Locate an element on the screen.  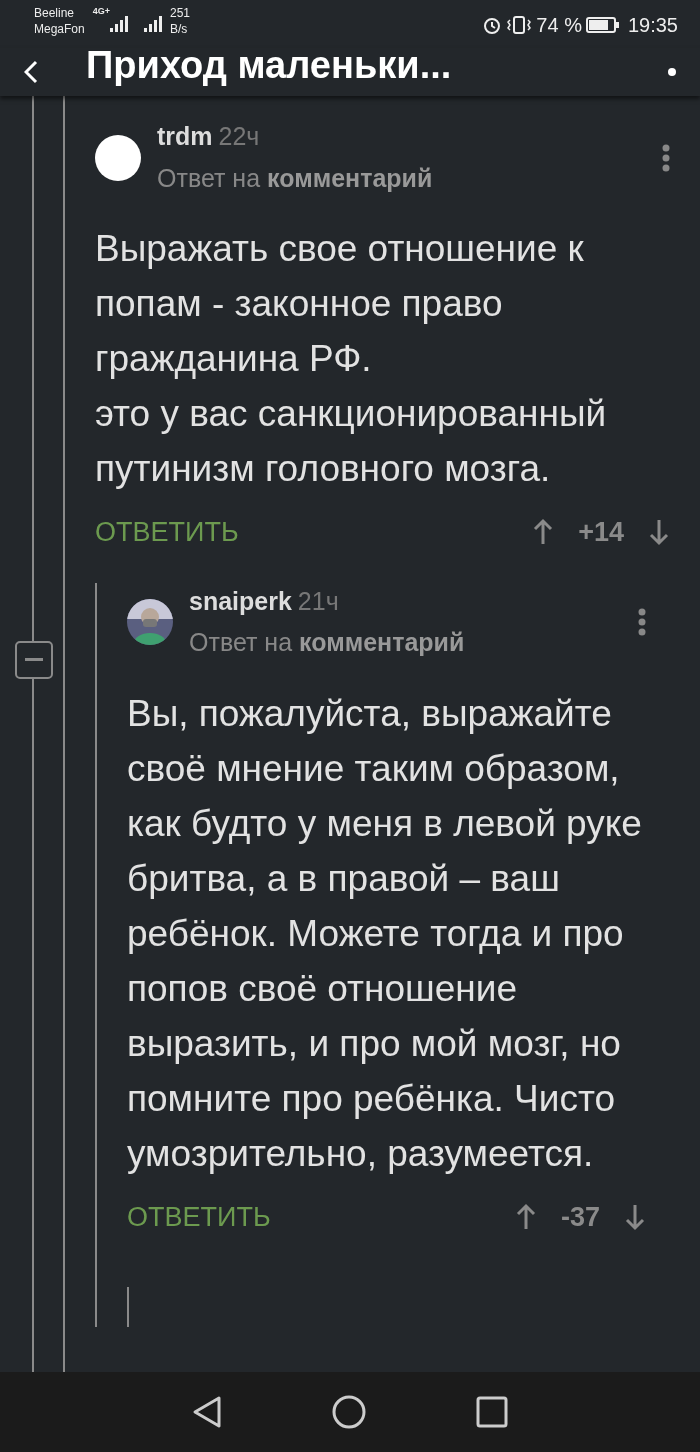
battery-percent: 74 % is located at coordinates (559, 25).